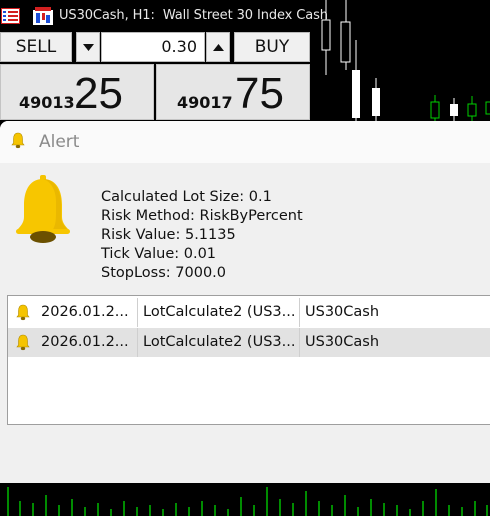  What do you see at coordinates (159, 254) in the screenshot?
I see `message-line-tick-value: Tick Value: 0.01` at bounding box center [159, 254].